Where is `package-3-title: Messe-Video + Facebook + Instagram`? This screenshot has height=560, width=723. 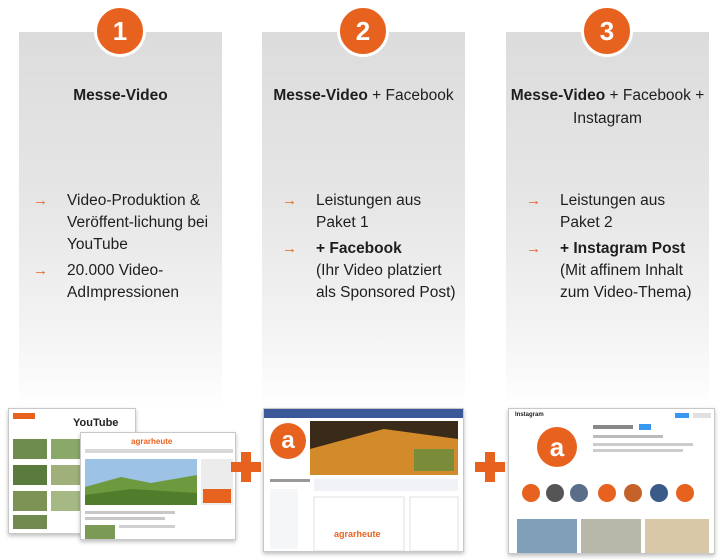
package-3-title: Messe-Video + Facebook + Instagram is located at coordinates (607, 107).